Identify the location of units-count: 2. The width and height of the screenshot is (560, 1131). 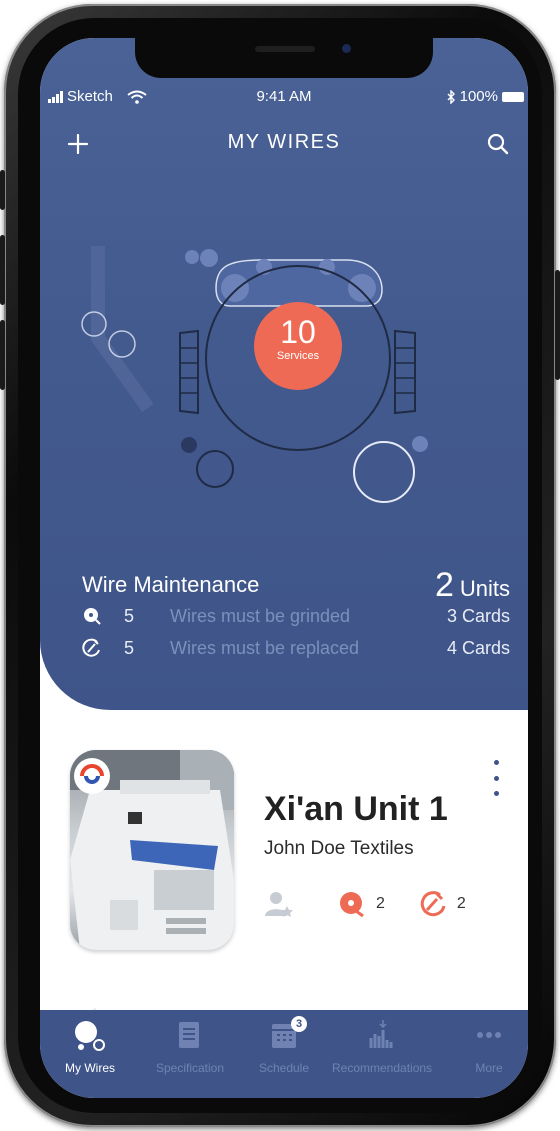
(444, 585).